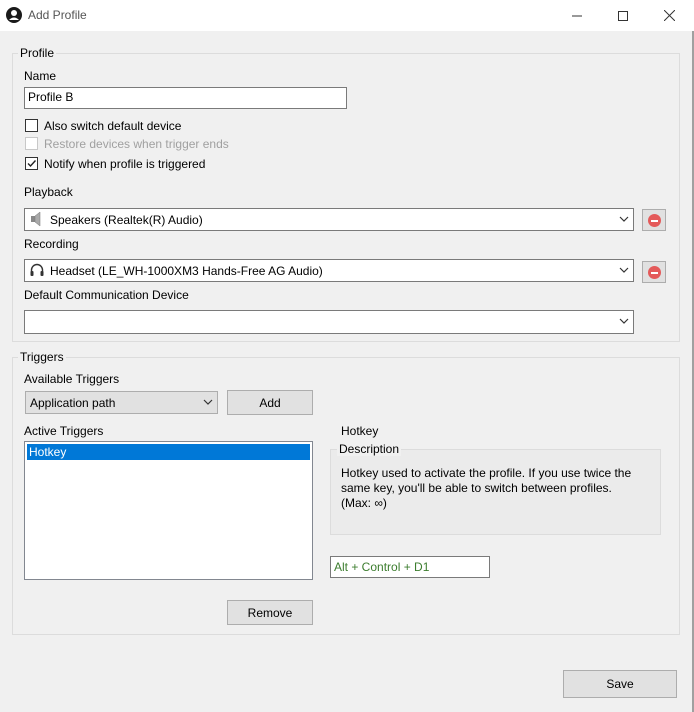 This screenshot has width=694, height=712. What do you see at coordinates (73, 403) in the screenshot?
I see `available-triggers-value: Application path` at bounding box center [73, 403].